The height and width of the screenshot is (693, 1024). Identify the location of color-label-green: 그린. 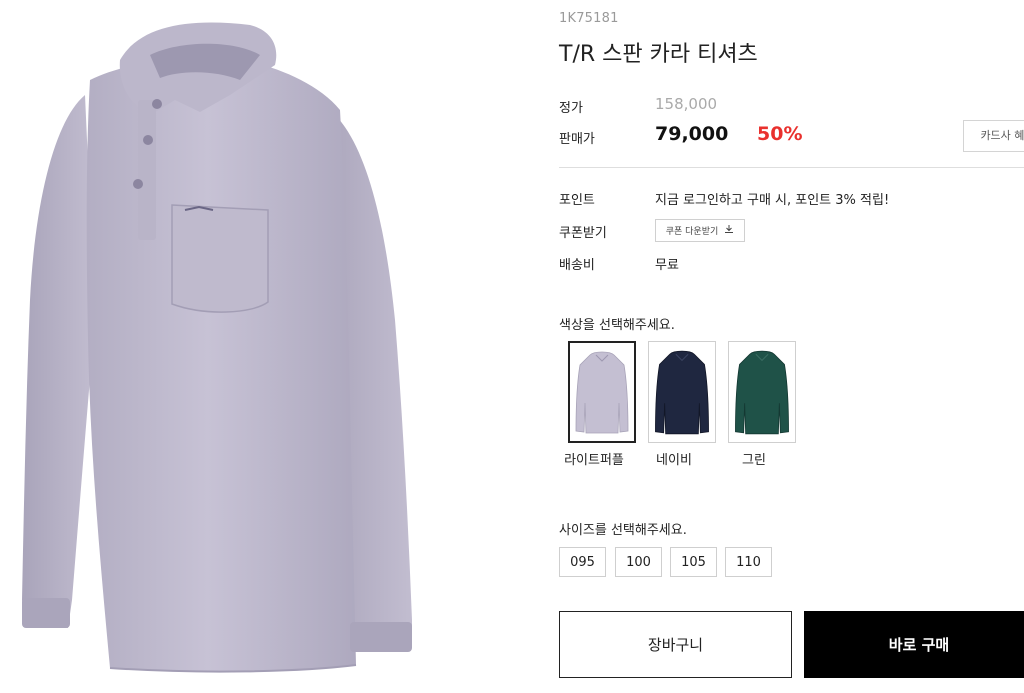
(754, 460).